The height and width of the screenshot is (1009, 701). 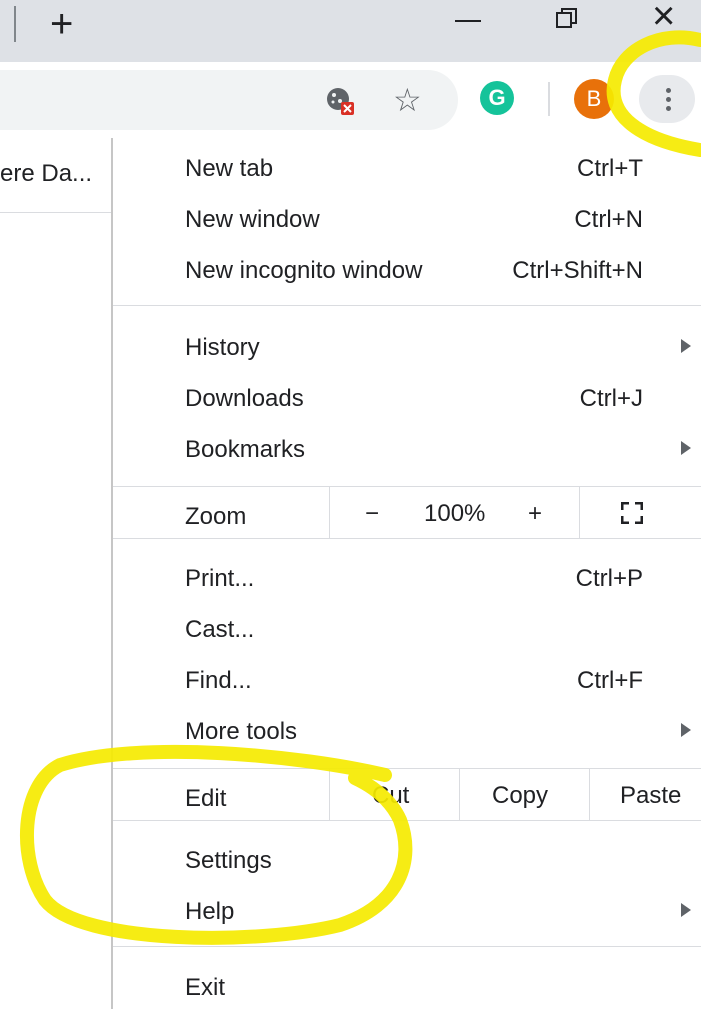 What do you see at coordinates (241, 732) in the screenshot?
I see `menu-item-more-tools: More tools` at bounding box center [241, 732].